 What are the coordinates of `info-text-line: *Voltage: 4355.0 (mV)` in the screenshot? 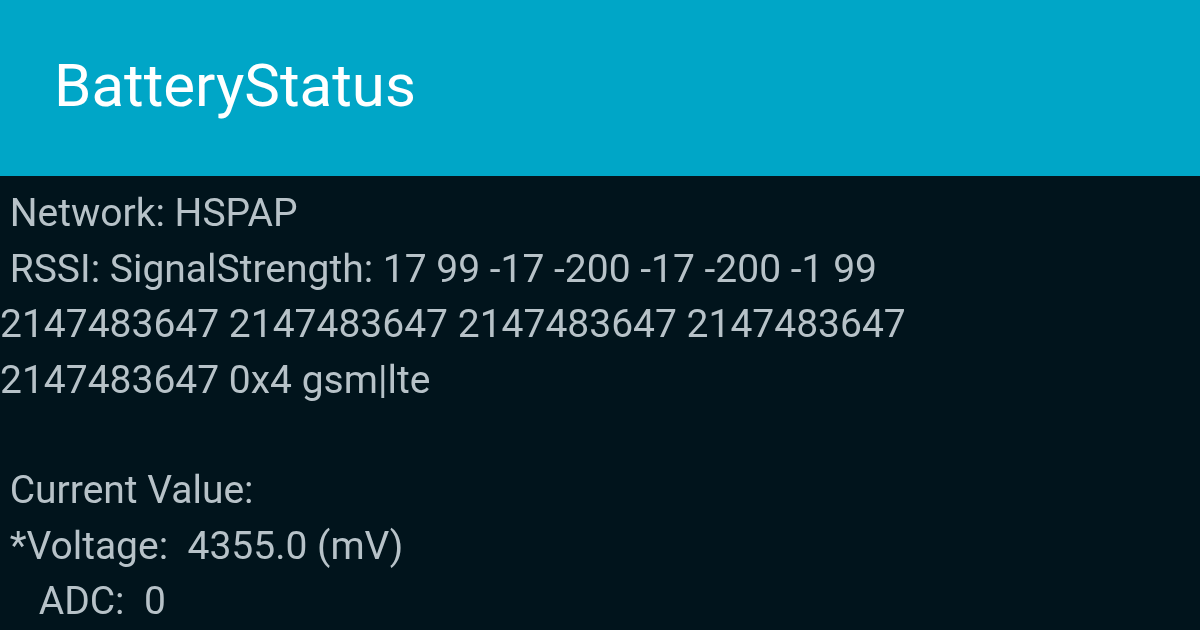 It's located at (206, 546).